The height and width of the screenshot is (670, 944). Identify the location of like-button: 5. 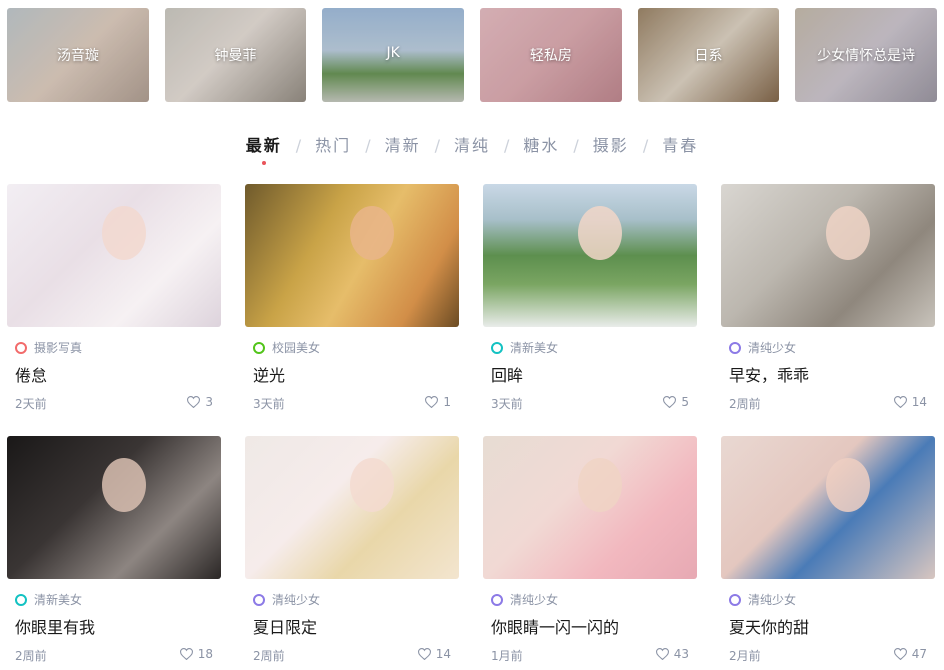
(676, 402).